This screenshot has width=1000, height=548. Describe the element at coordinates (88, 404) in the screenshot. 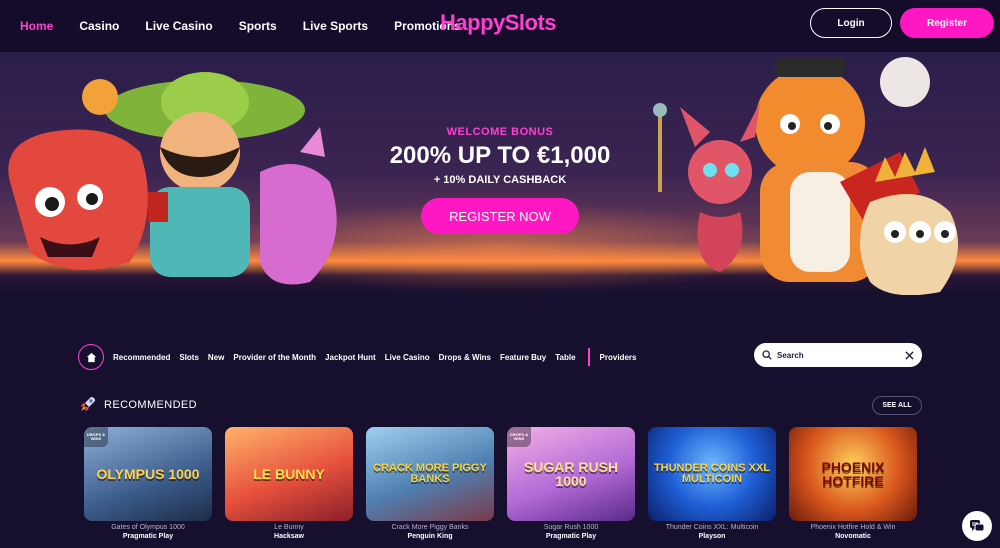

I see `rocket-icon` at that location.